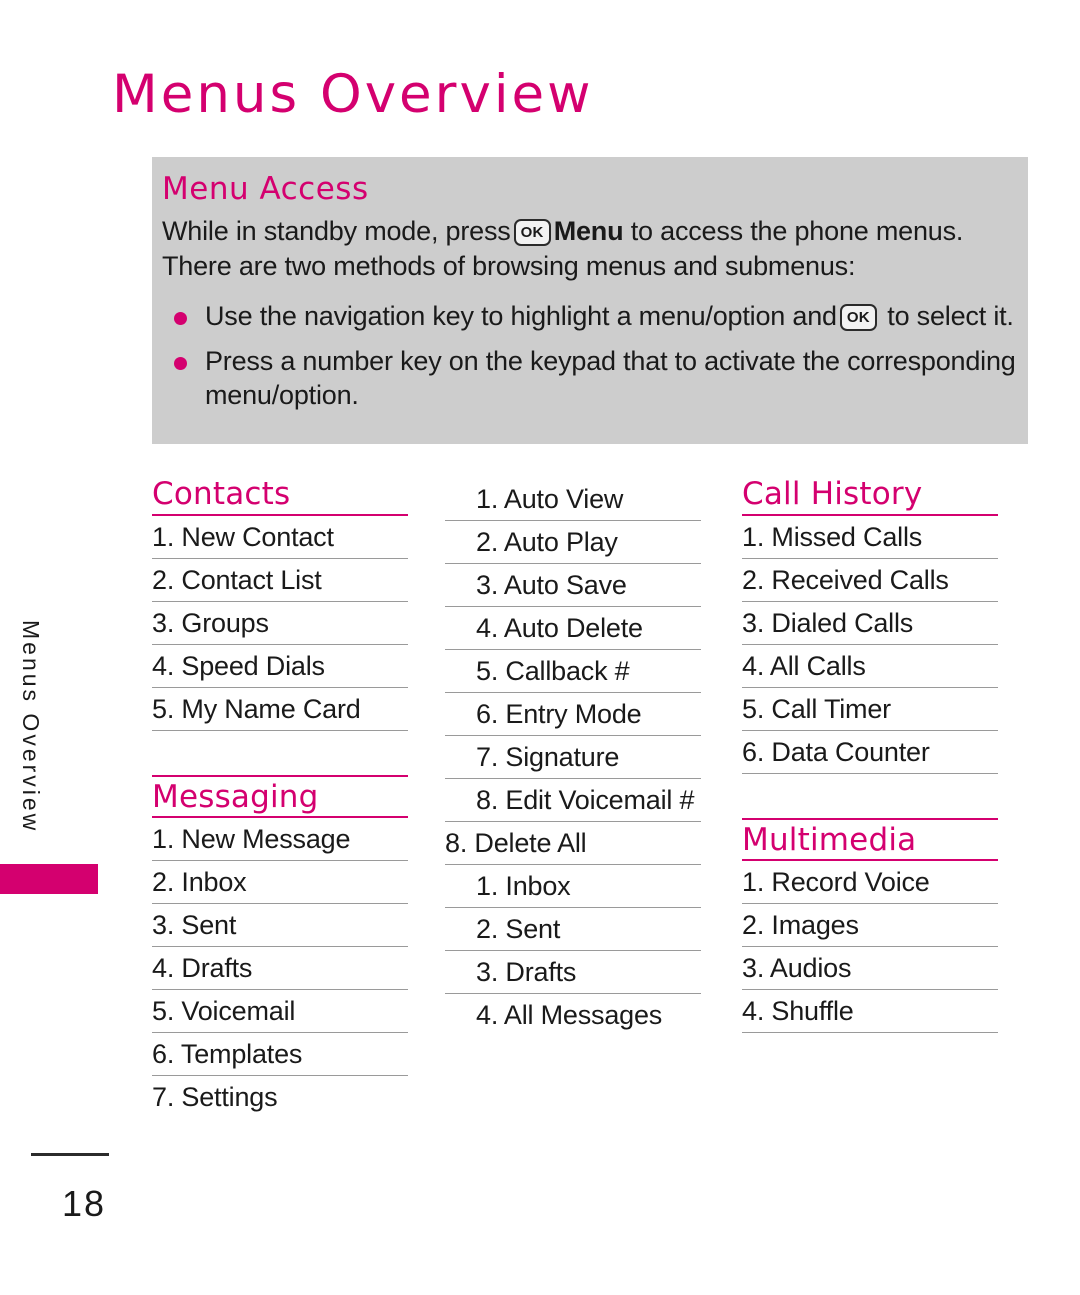 The height and width of the screenshot is (1295, 1080). What do you see at coordinates (870, 580) in the screenshot?
I see `list-item: 2. Received Calls` at bounding box center [870, 580].